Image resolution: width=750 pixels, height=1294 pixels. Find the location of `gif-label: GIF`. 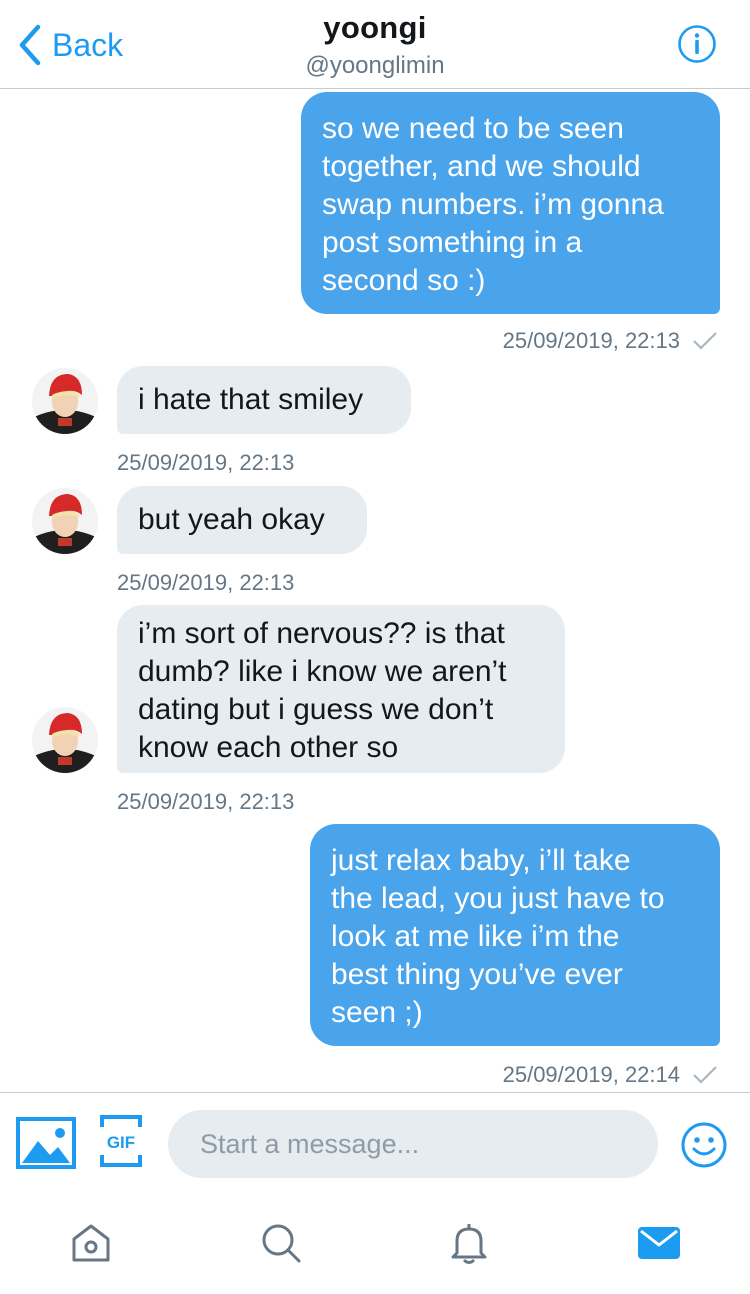

gif-label: GIF is located at coordinates (121, 1142).